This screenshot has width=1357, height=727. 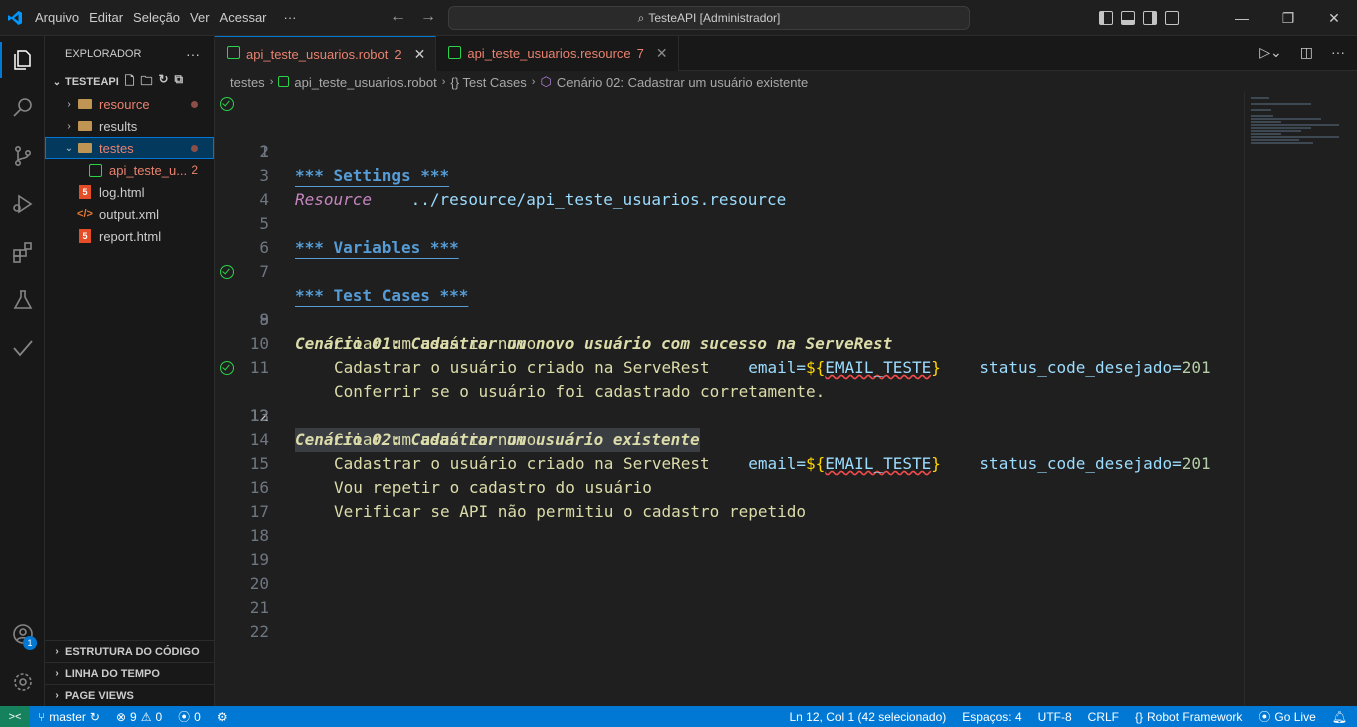 What do you see at coordinates (488, 82) in the screenshot?
I see `breadcrumb-section: {} Test Cases` at bounding box center [488, 82].